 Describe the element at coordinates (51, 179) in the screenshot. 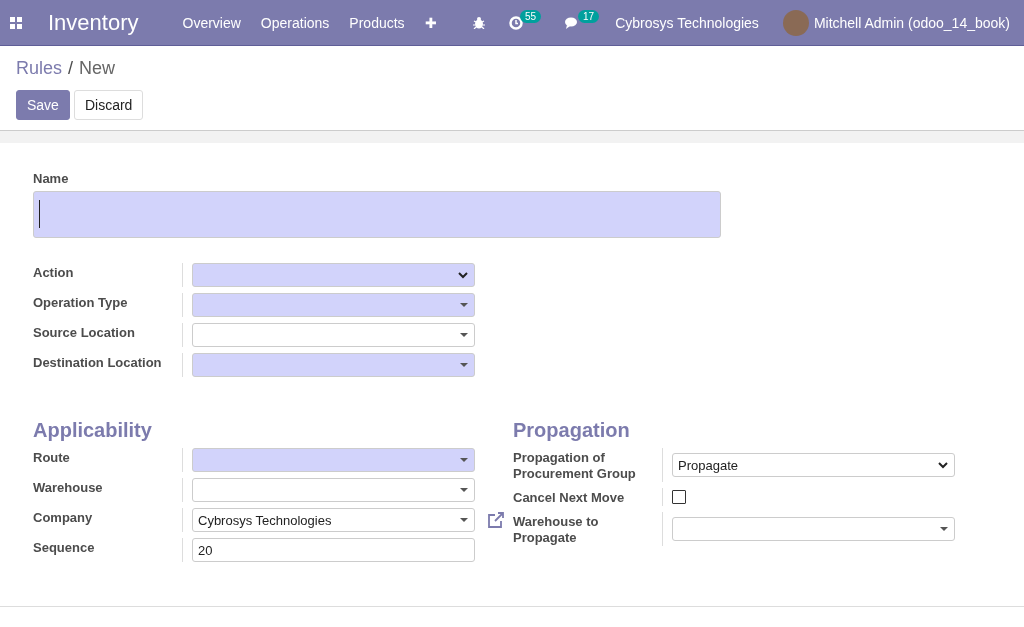

I see `field-label: Name` at that location.